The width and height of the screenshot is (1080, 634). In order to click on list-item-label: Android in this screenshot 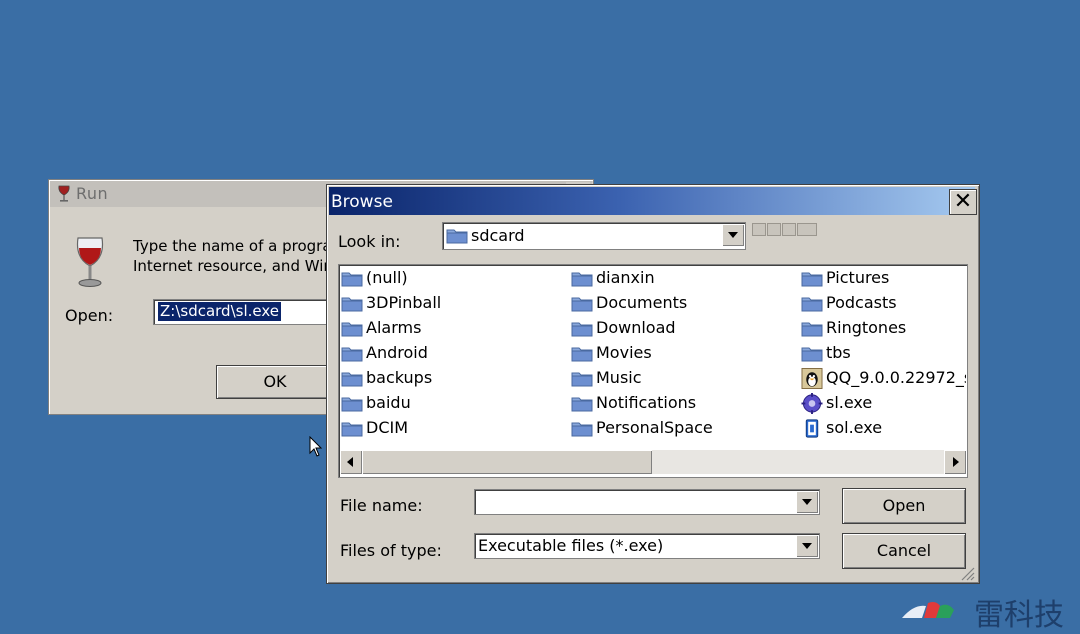, I will do `click(397, 352)`.